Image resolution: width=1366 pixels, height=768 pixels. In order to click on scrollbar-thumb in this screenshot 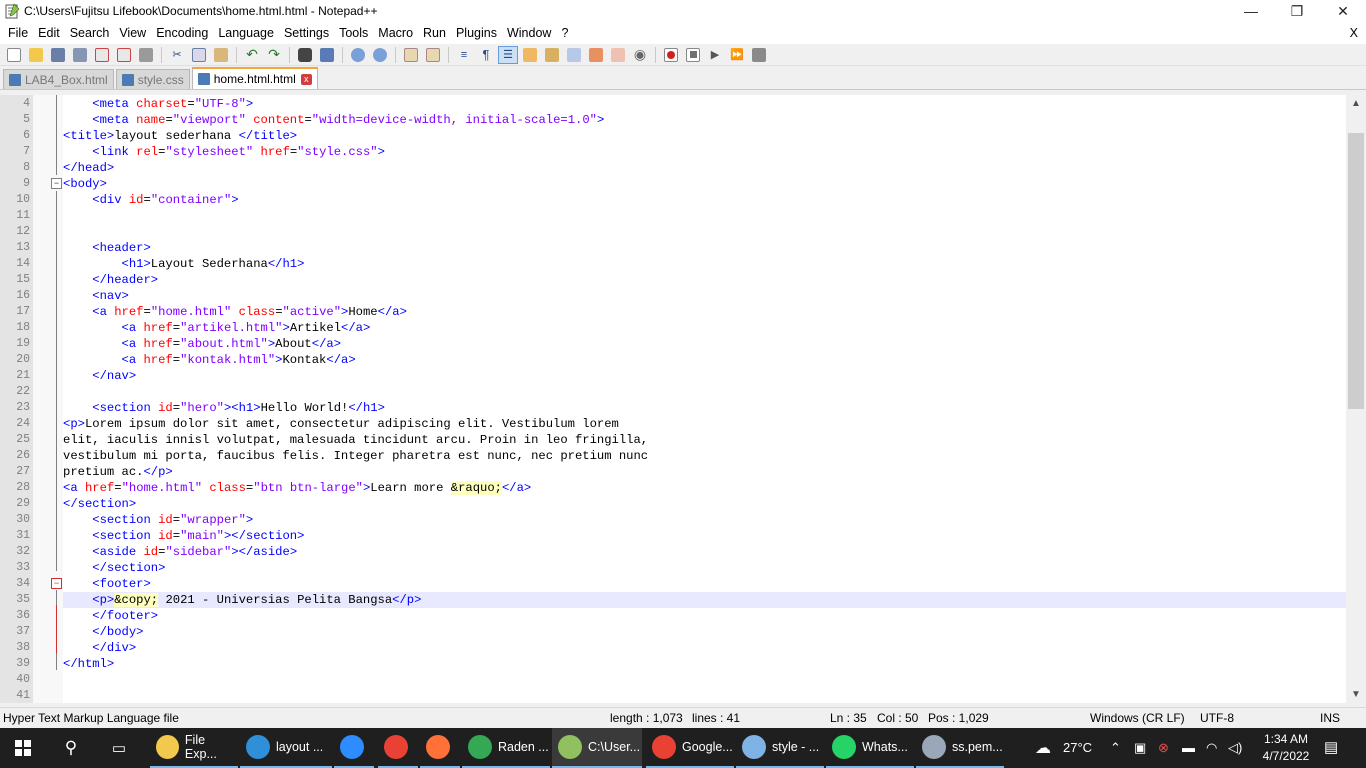, I will do `click(1356, 271)`.